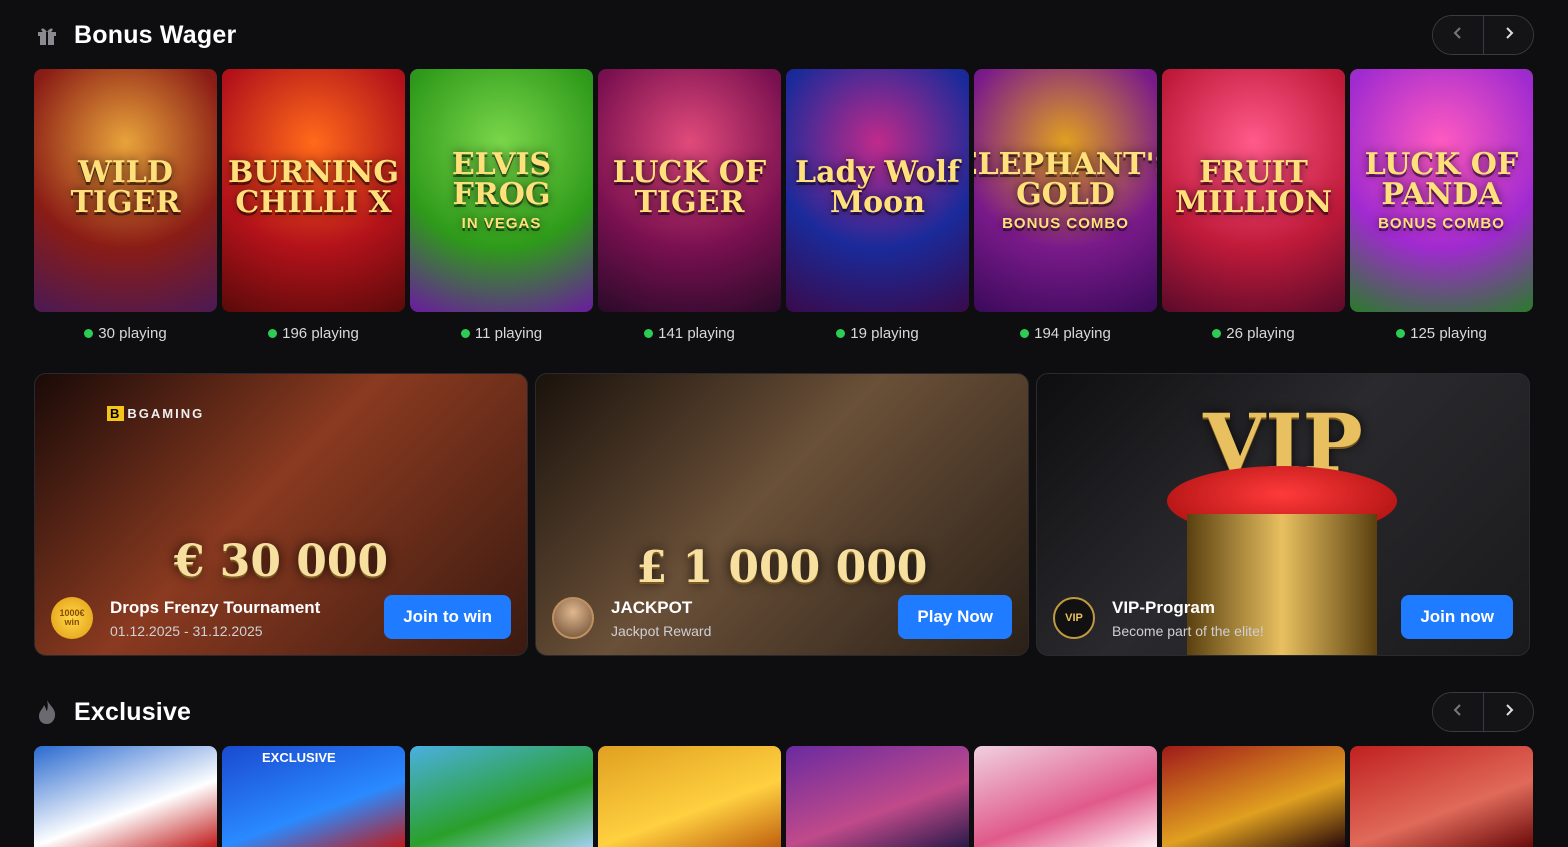  I want to click on promo-title: Drops Frenzy Tournament, so click(215, 607).